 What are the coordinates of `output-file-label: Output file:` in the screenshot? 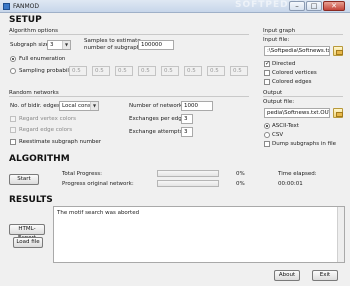 It's located at (279, 102).